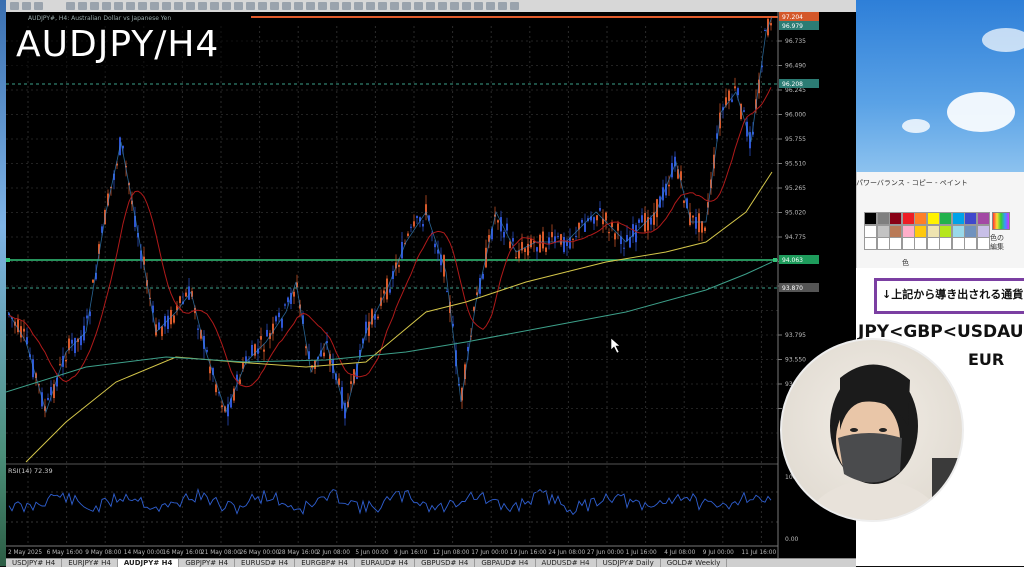 Image resolution: width=1024 pixels, height=567 pixels. Describe the element at coordinates (489, 553) in the screenshot. I see `time-label: 17 Jun 00:00` at that location.